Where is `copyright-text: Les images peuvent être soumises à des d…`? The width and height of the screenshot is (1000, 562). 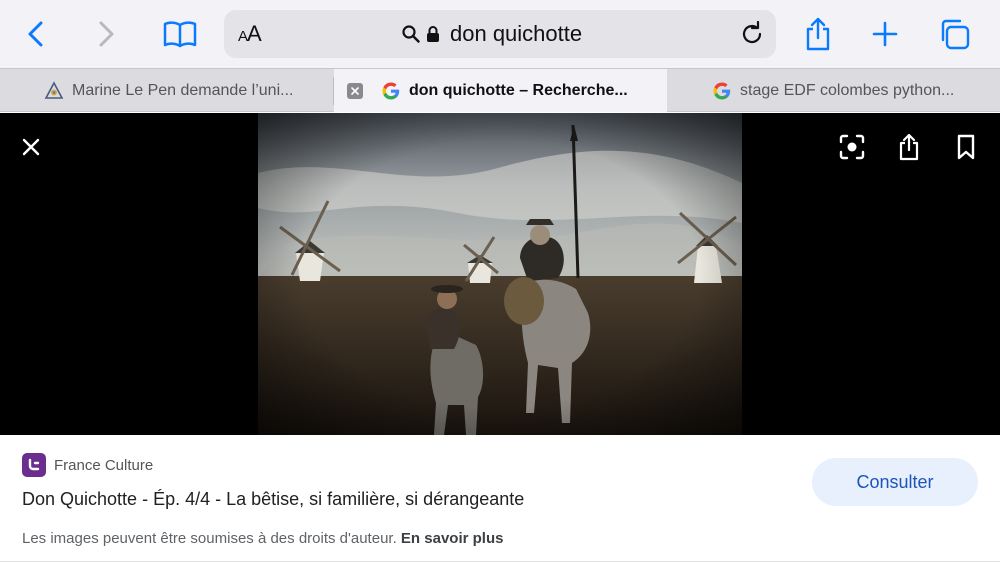
copyright-text: Les images peuvent être soumises à des d… is located at coordinates (209, 538).